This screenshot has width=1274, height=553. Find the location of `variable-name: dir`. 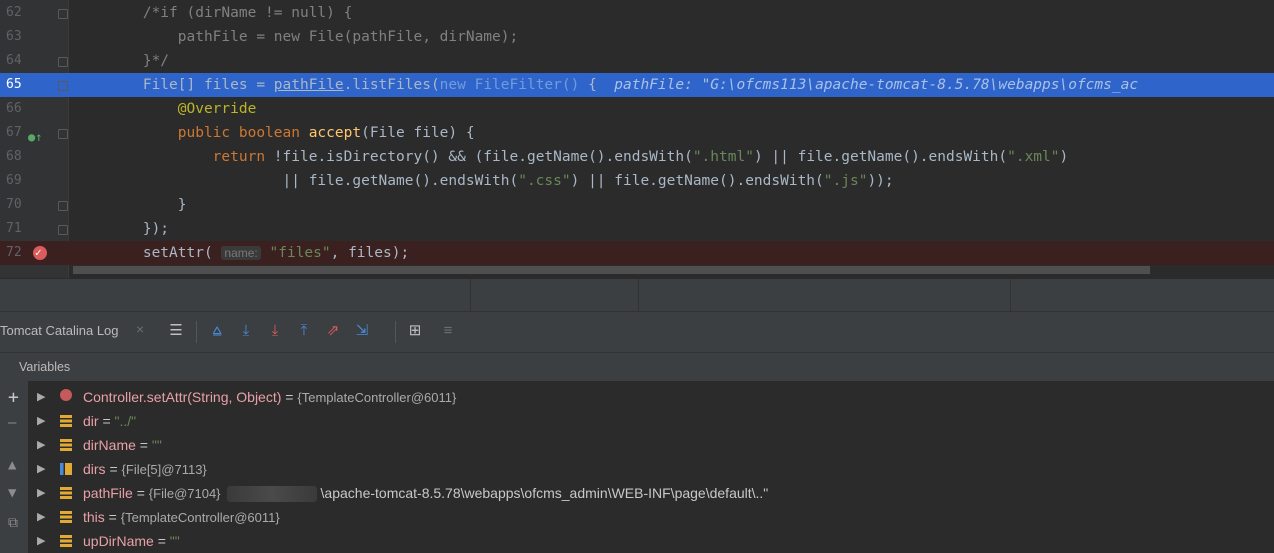

variable-name: dir is located at coordinates (91, 421).